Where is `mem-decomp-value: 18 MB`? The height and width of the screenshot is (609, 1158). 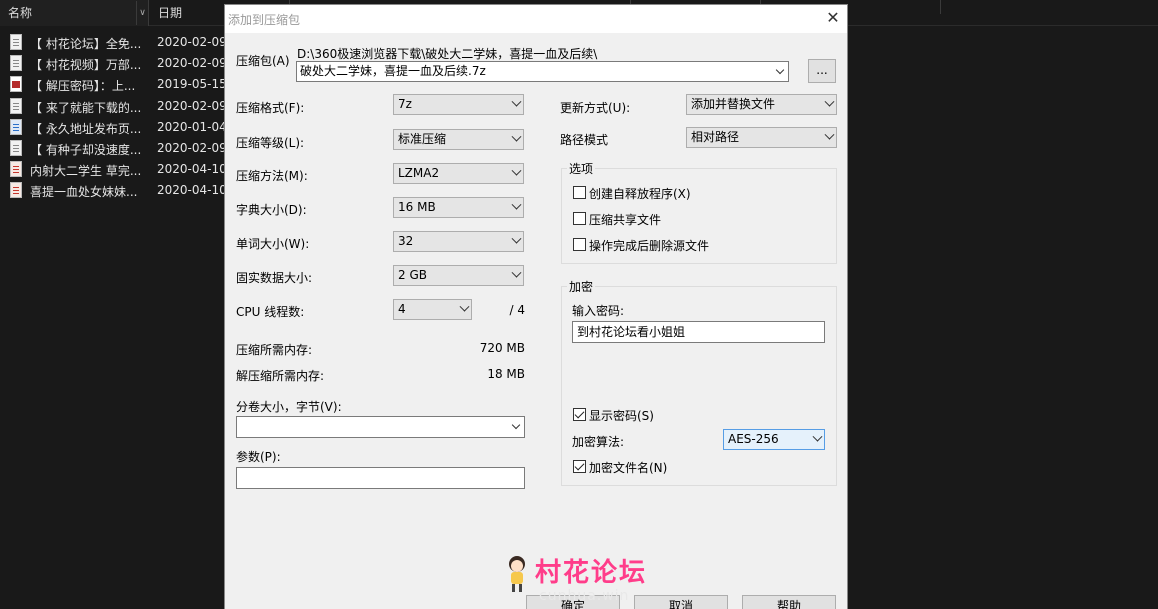 mem-decomp-value: 18 MB is located at coordinates (506, 374).